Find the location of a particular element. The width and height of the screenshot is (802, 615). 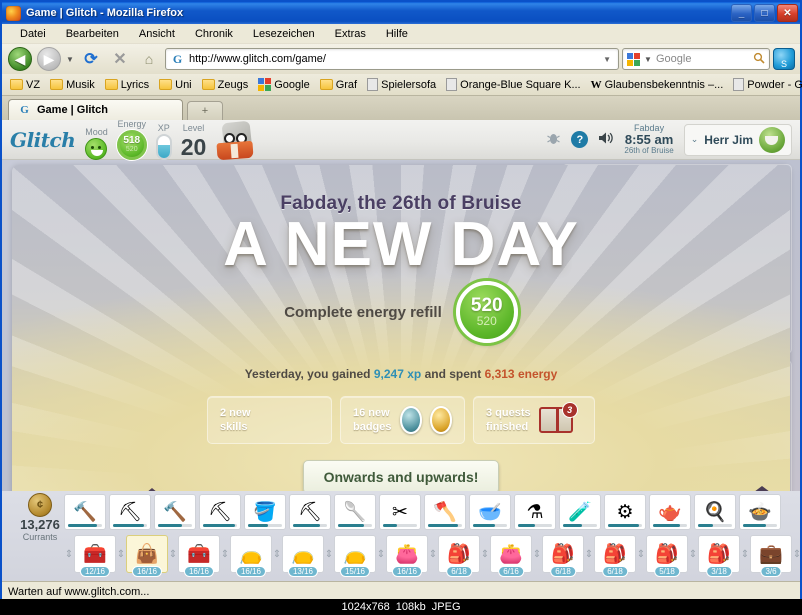

bookmark-spielersofa: Spielersofa is located at coordinates (401, 84).